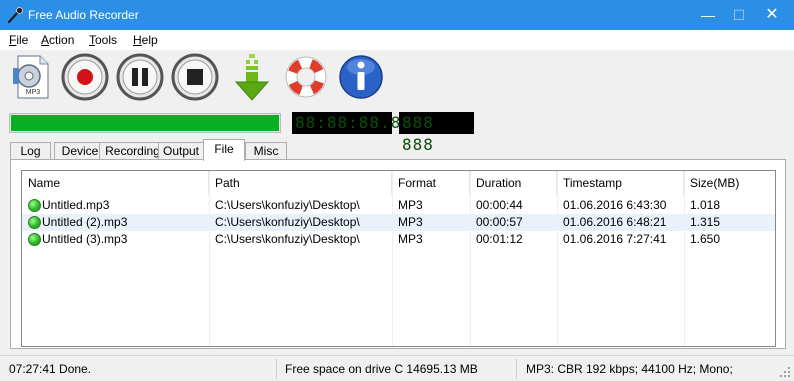 This screenshot has width=794, height=381. Describe the element at coordinates (195, 77) in the screenshot. I see `stop-icon` at that location.